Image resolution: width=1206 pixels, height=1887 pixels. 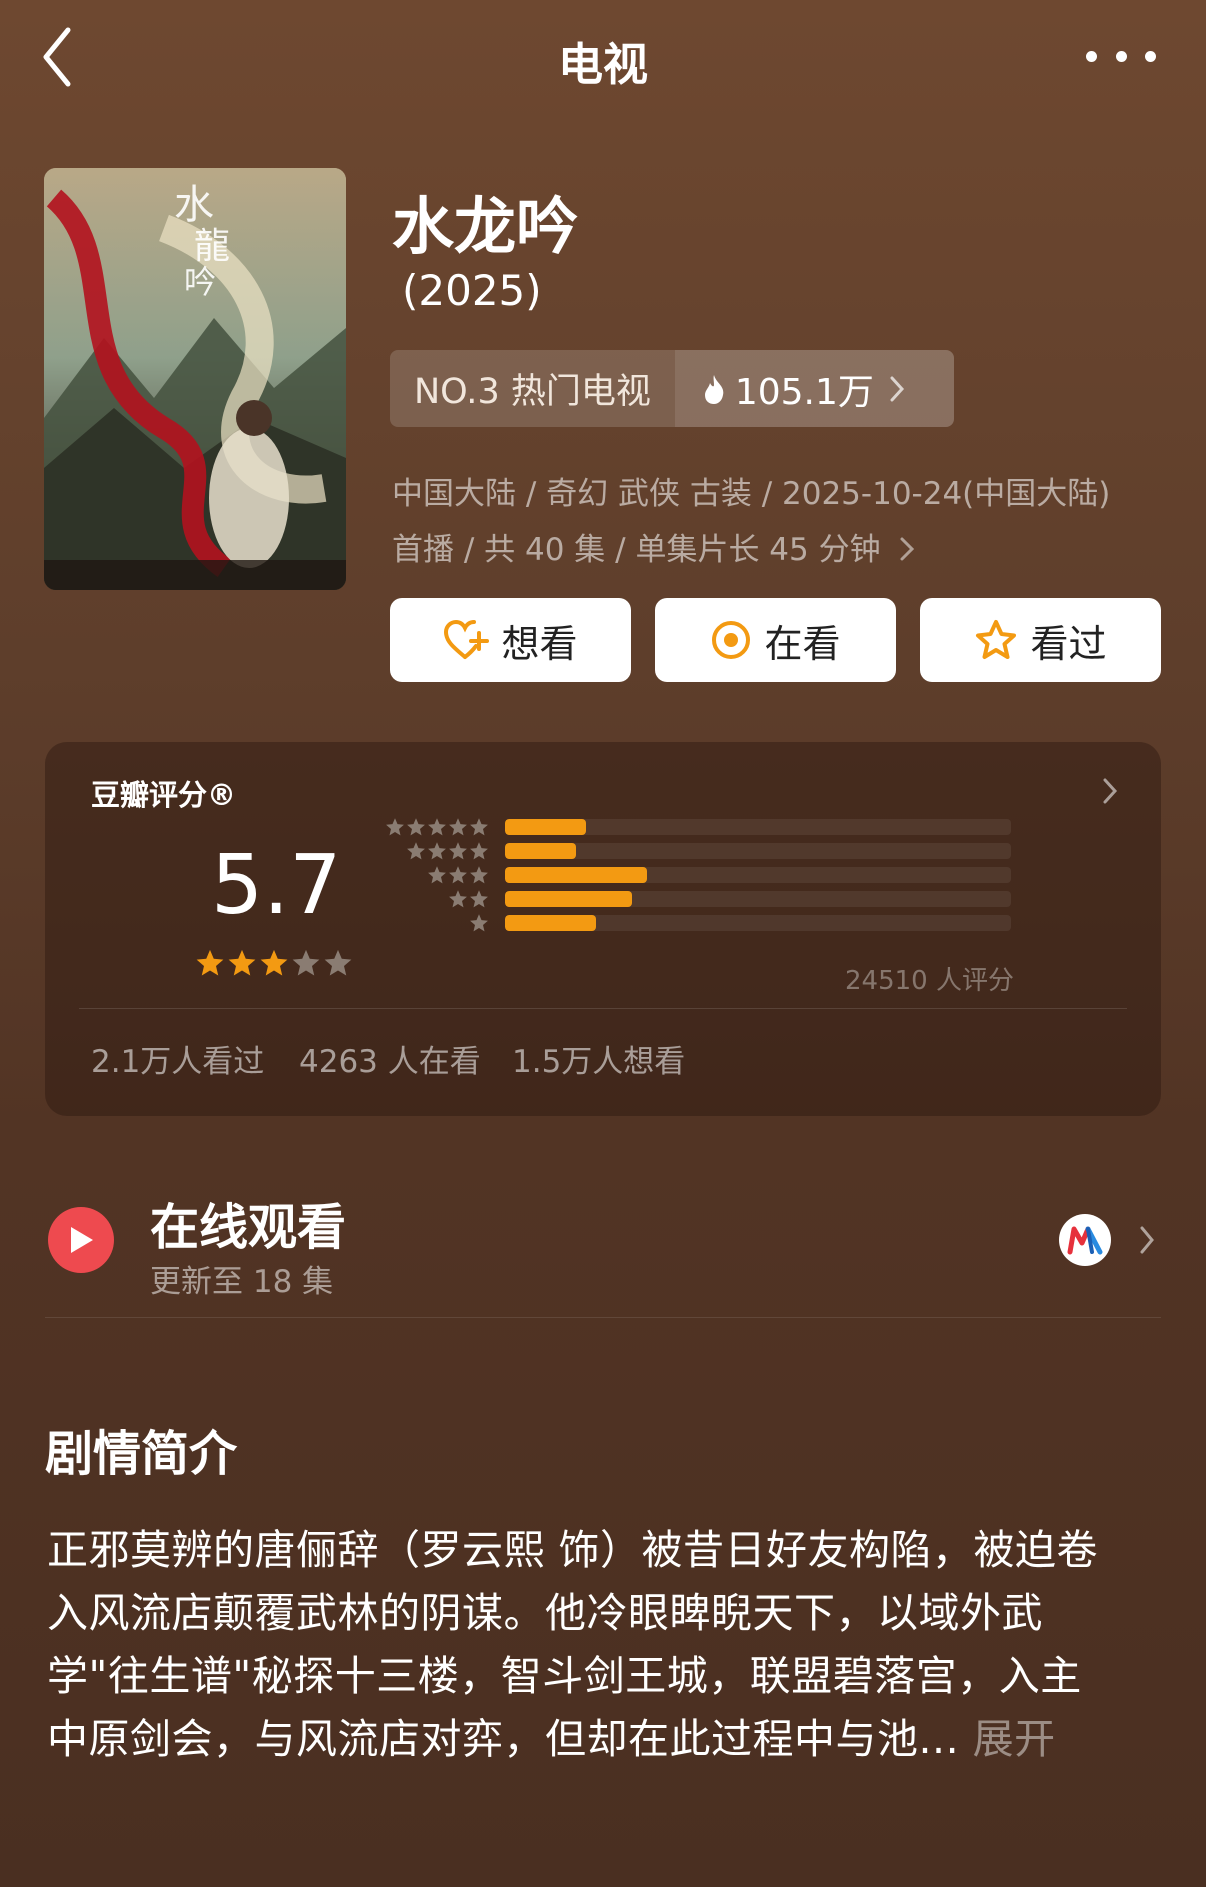 I want to click on online-watch-title: 在线观看, so click(x=248, y=1223).